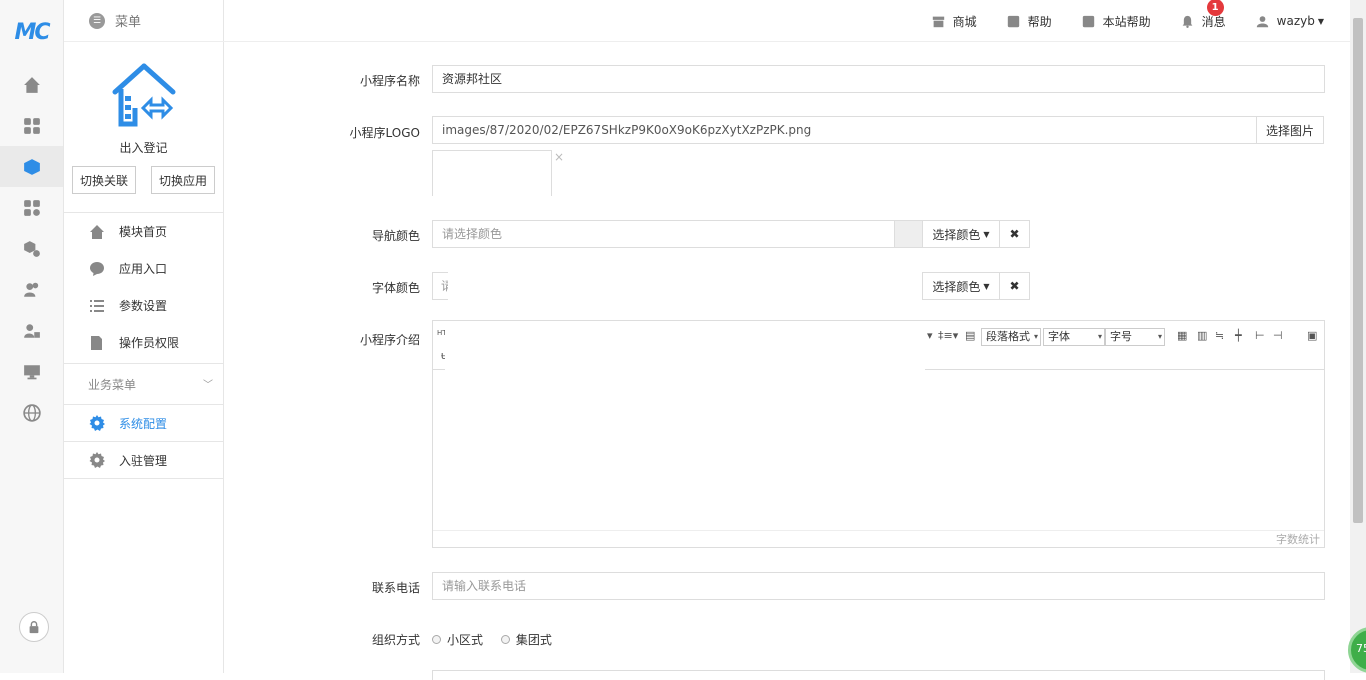  I want to click on name-label: 小程序名称, so click(389, 81).